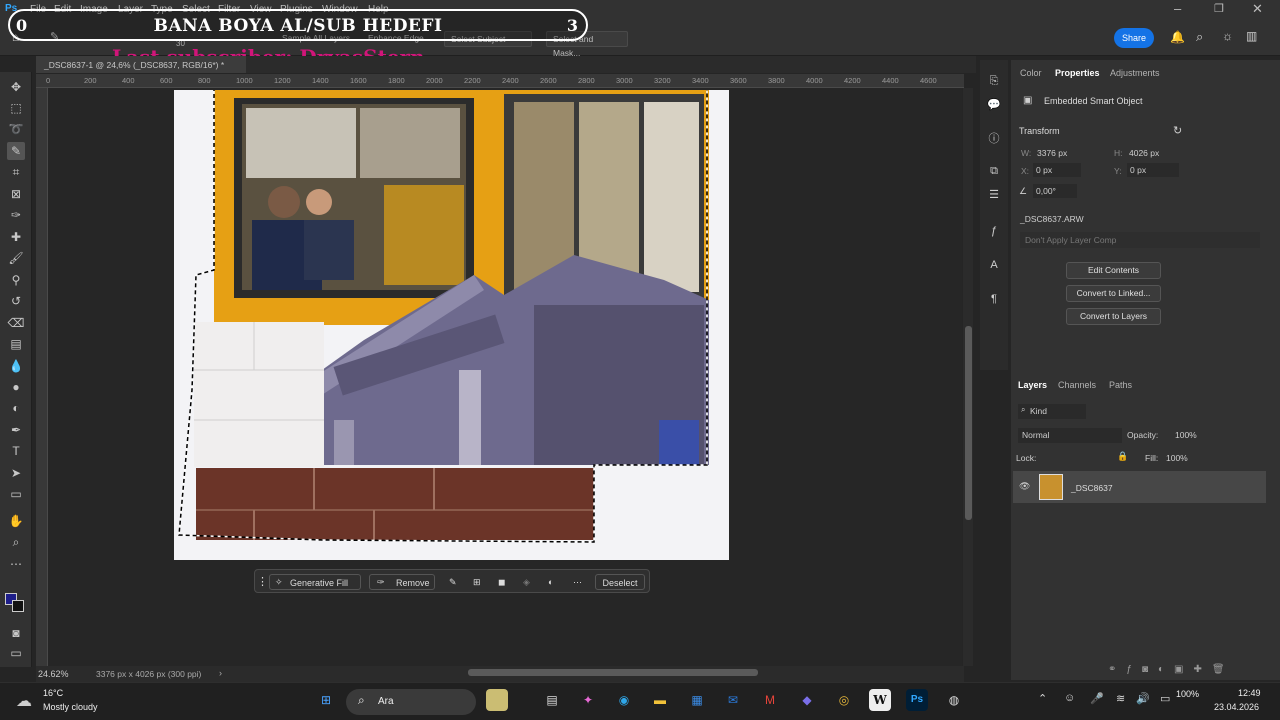 The image size is (1280, 720). Describe the element at coordinates (994, 81) in the screenshot. I see `history-panel-icon: ⎘` at that location.